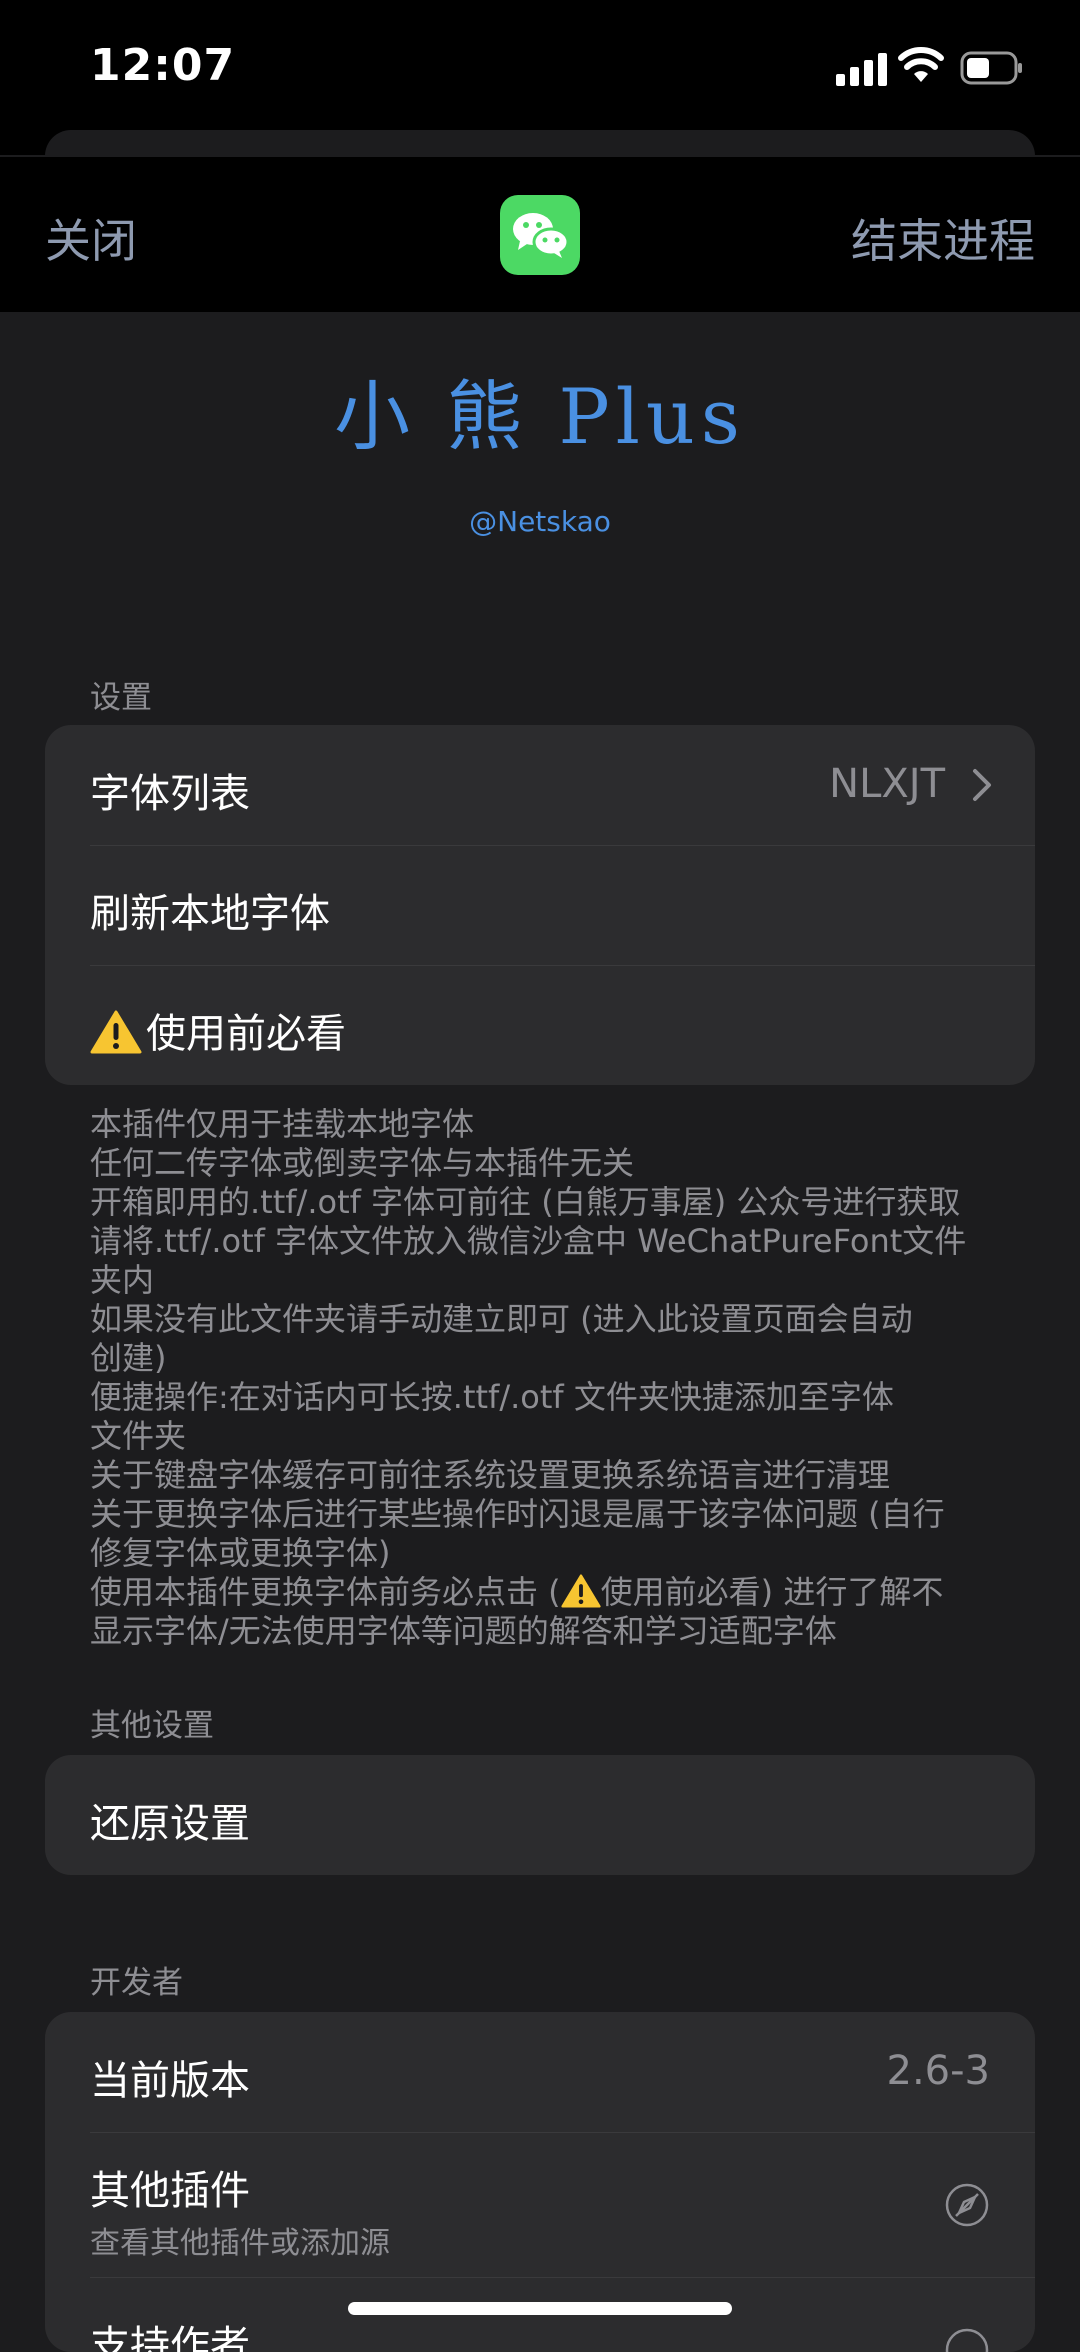  I want to click on other-plugins-subtitle: 查看其他插件或添加源, so click(240, 2243).